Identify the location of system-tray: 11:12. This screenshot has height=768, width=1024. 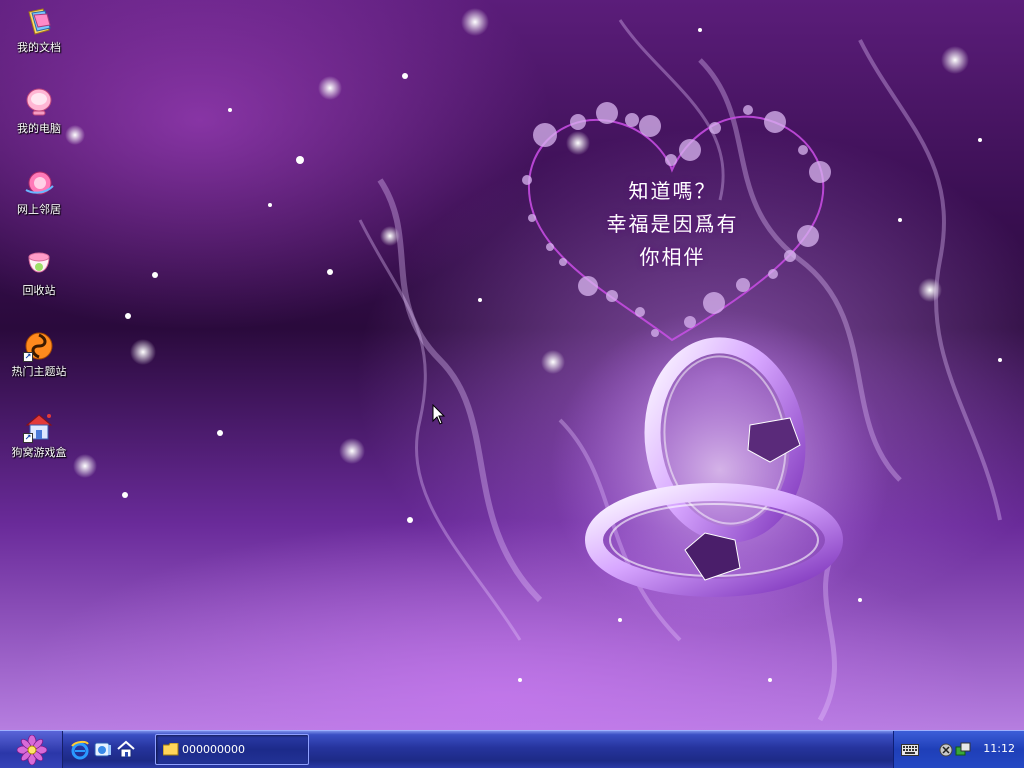
(958, 749).